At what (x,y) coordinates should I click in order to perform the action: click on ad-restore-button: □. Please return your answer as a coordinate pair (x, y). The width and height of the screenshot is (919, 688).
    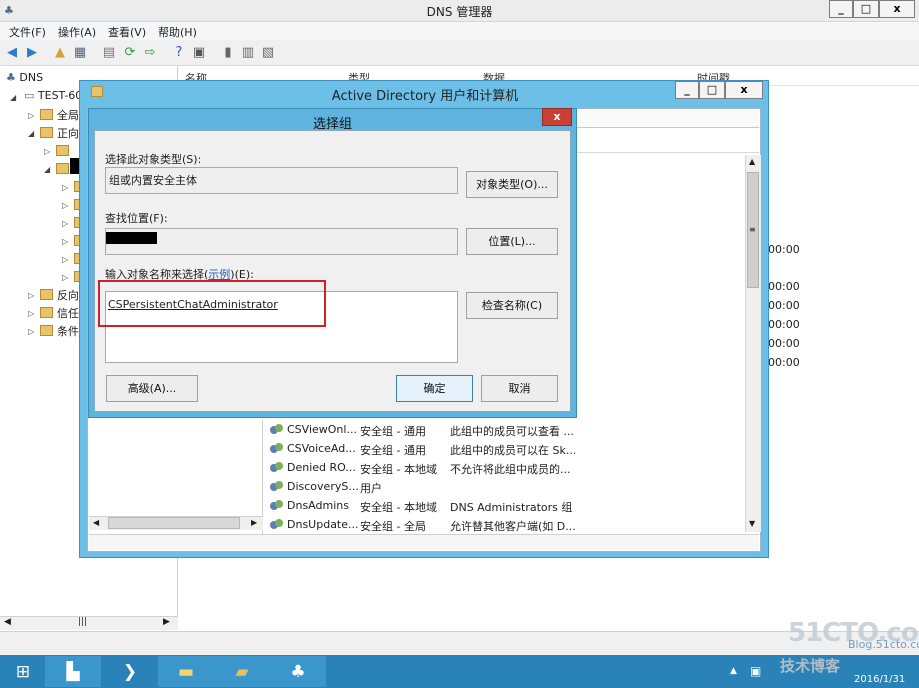
    Looking at the image, I should click on (712, 90).